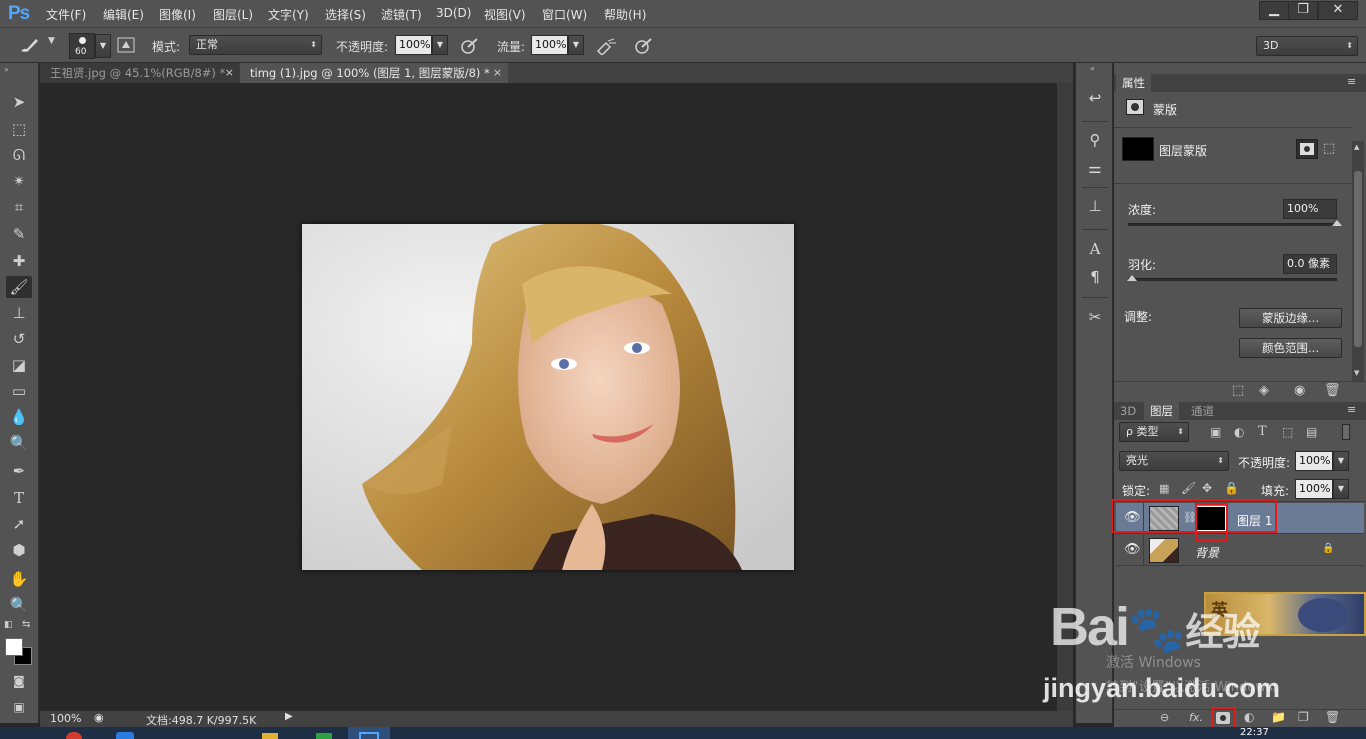 This screenshot has height=739, width=1366. What do you see at coordinates (19, 391) in the screenshot?
I see `gradient-tool-icon: ▭` at bounding box center [19, 391].